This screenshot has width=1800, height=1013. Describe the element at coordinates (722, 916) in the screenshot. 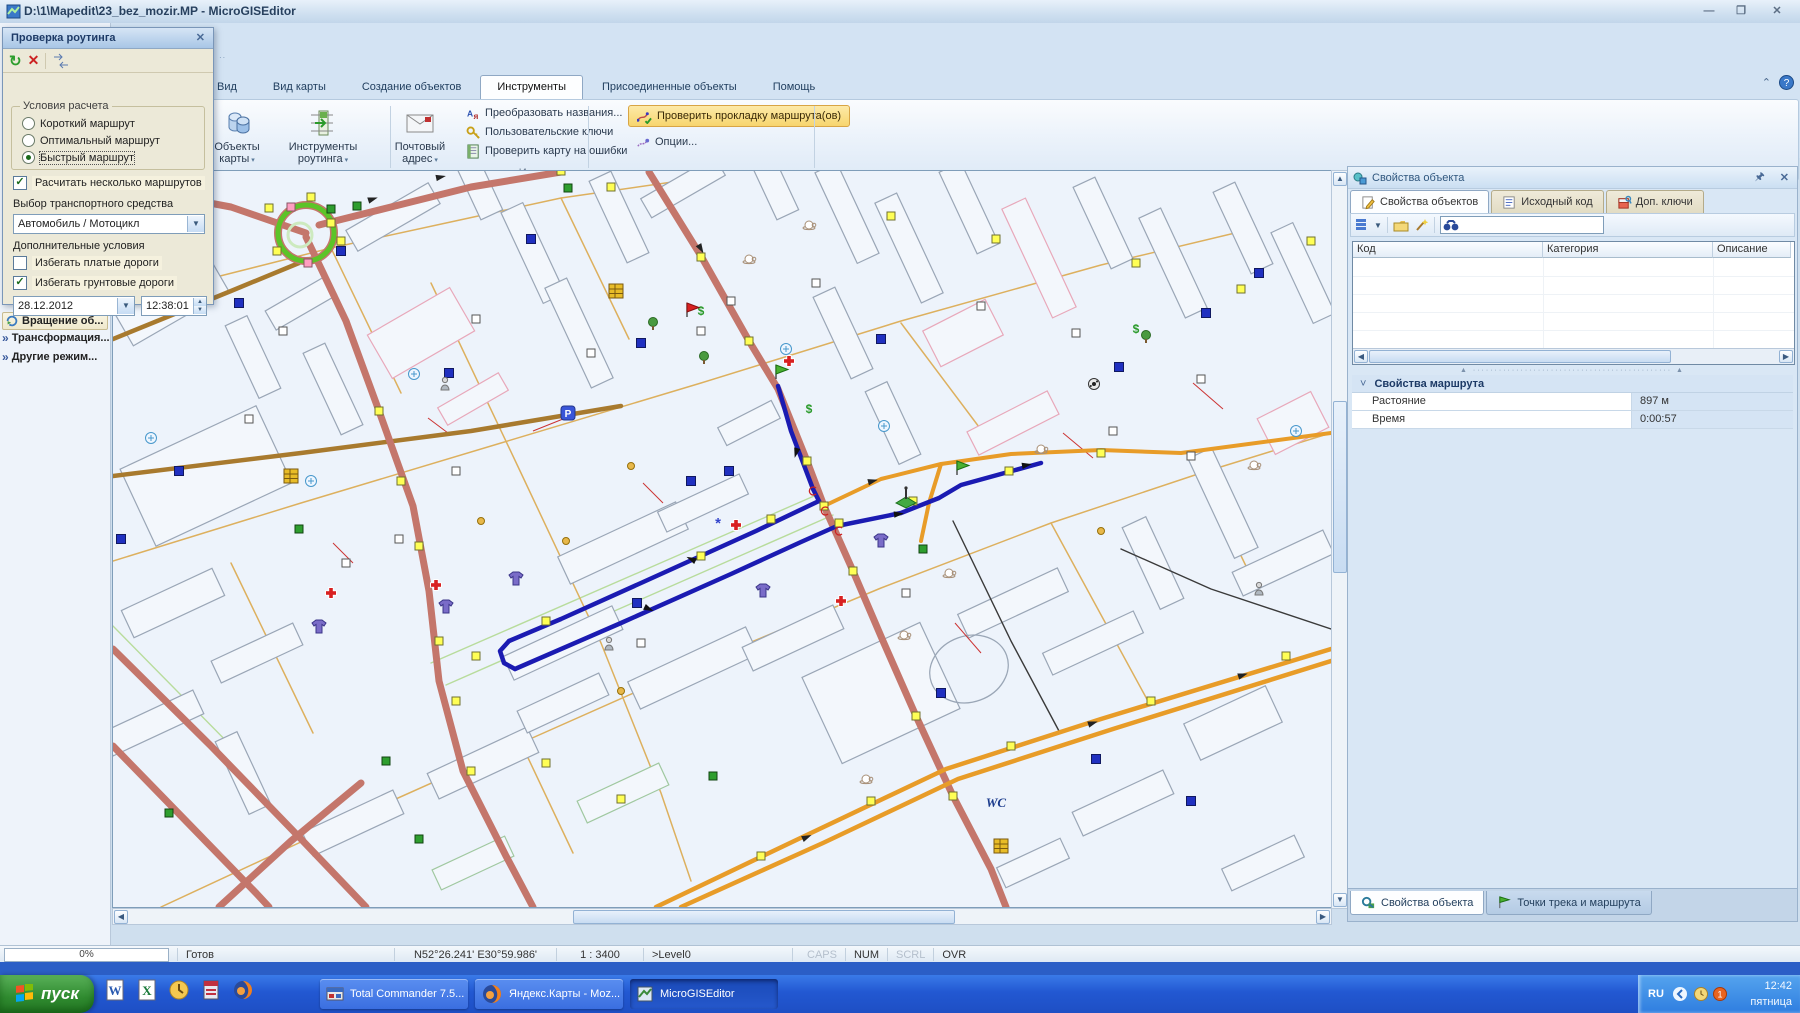

I see `map-horizontal-scrollbar: ◀ ▶` at that location.